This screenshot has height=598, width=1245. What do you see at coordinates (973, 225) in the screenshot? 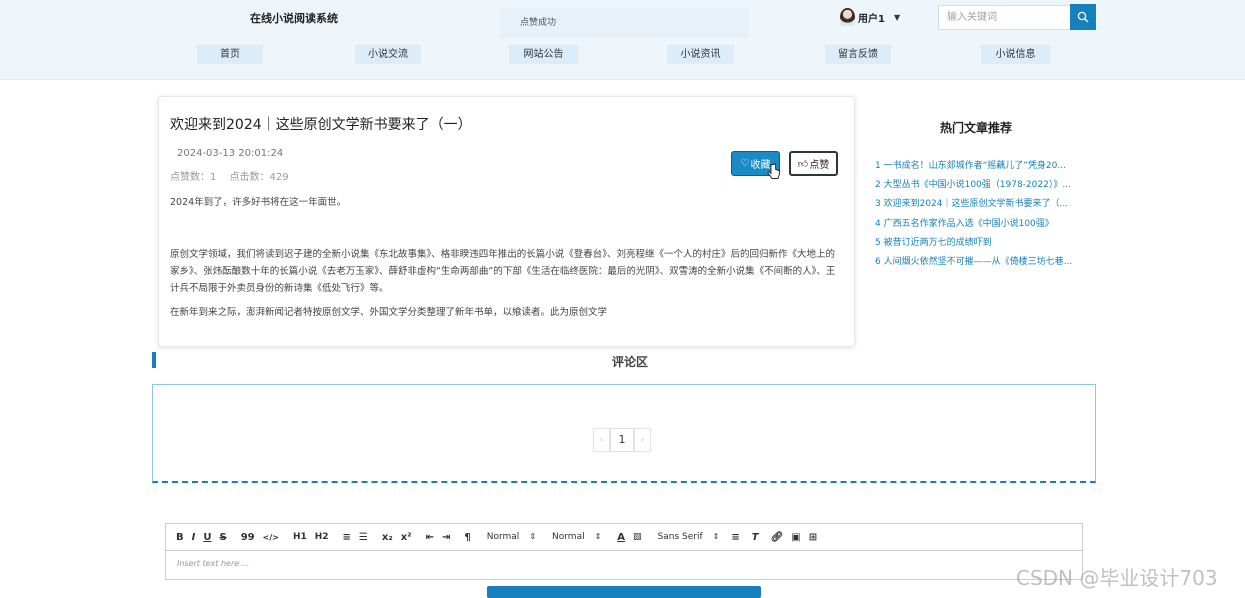
I see `hot-article-link: 4 广西五名作家作品入选《中国小说100强》` at bounding box center [973, 225].